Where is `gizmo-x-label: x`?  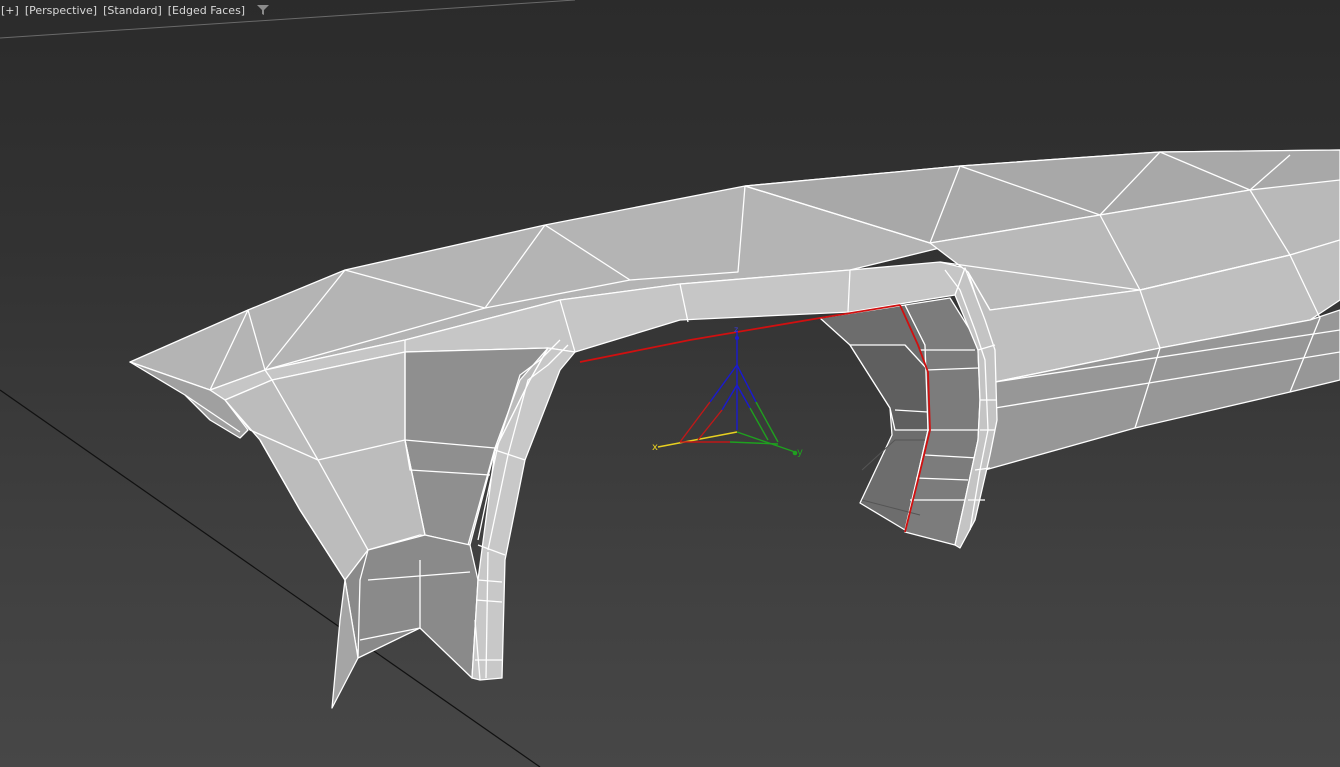
gizmo-x-label: x is located at coordinates (655, 447).